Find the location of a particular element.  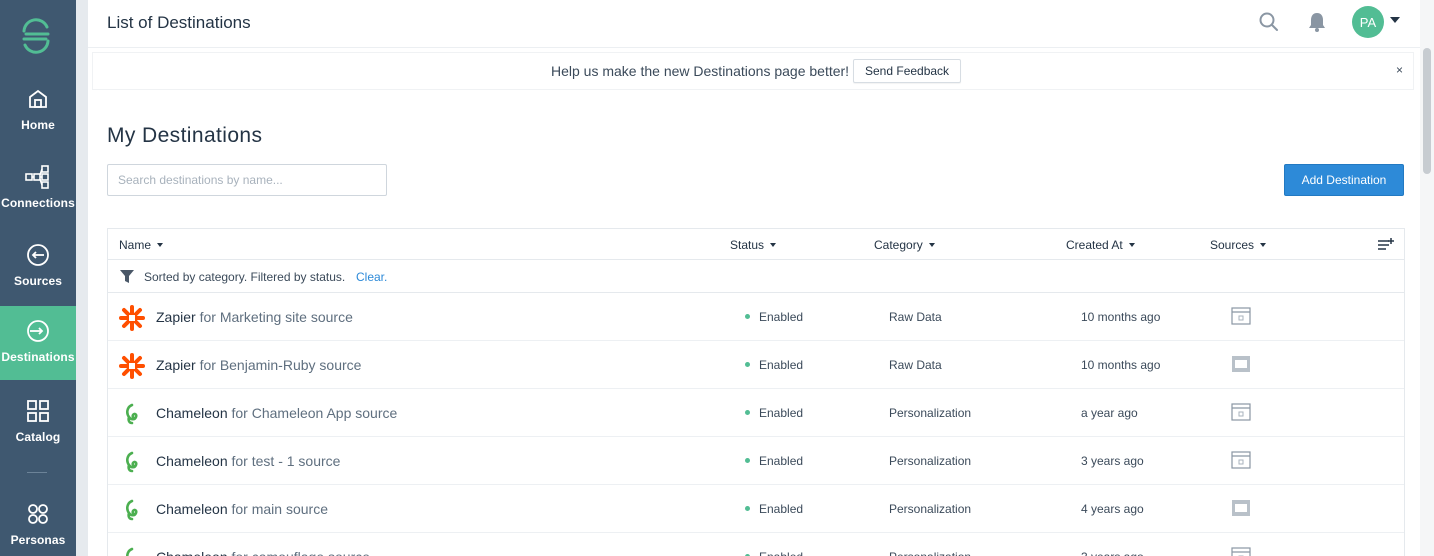

sidebar-item-label: Destinations is located at coordinates (38, 357).